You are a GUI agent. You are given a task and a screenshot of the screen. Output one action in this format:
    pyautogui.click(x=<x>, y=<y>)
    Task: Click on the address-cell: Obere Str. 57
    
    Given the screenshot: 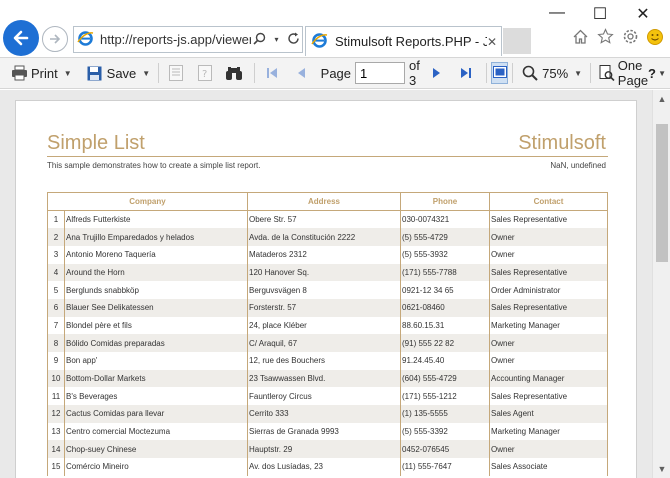 What is the action you would take?
    pyautogui.click(x=324, y=219)
    